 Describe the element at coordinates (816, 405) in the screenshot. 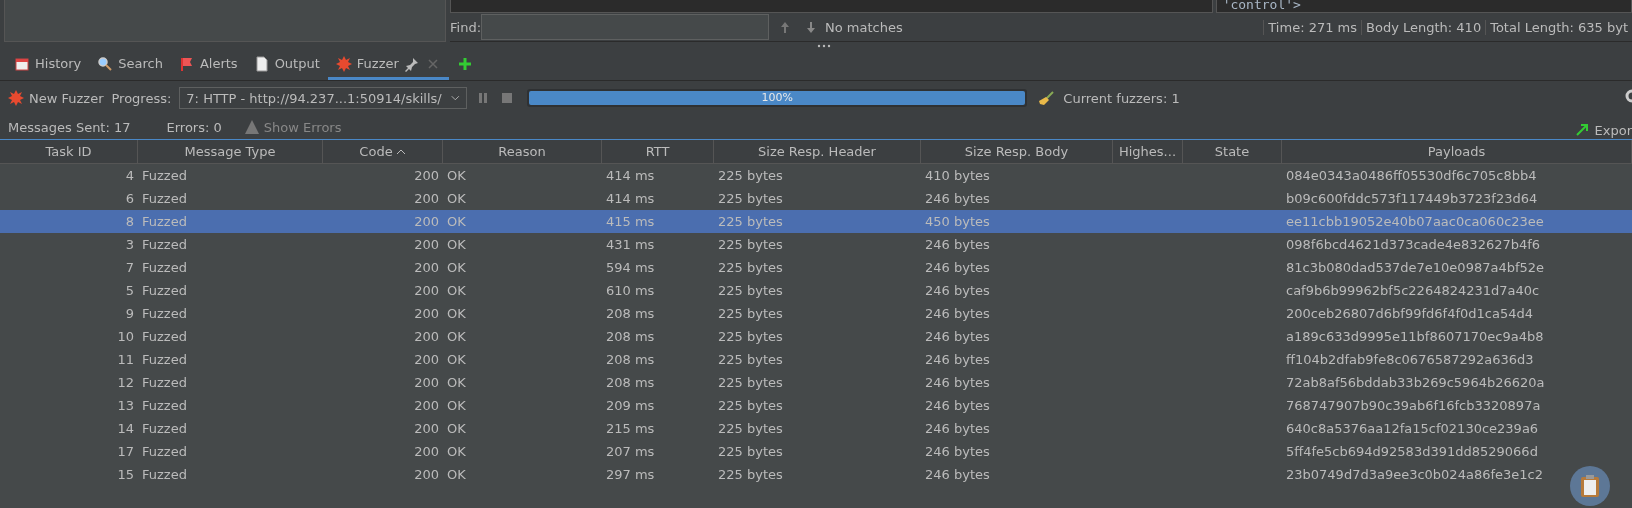

I see `table-row: 13 Fuzzed 200 OK 209 ms 225 bytes 246 bytes 768747907b90c39ab6f16fcb3320897a` at that location.